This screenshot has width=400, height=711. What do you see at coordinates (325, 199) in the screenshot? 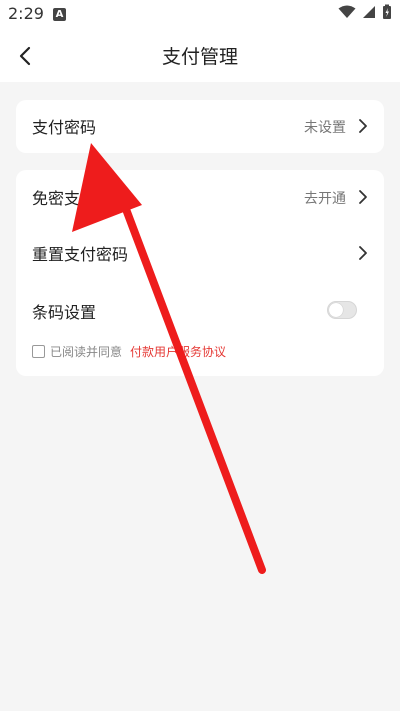
I see `row-value: 去开通` at bounding box center [325, 199].